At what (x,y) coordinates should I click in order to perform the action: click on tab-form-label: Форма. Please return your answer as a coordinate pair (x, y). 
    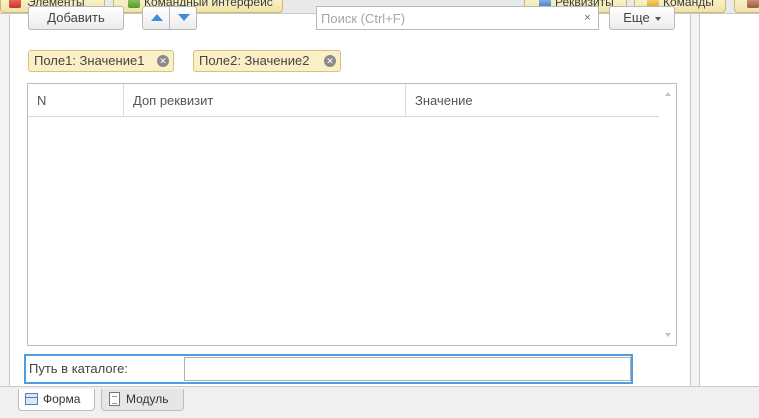
    Looking at the image, I should click on (62, 399).